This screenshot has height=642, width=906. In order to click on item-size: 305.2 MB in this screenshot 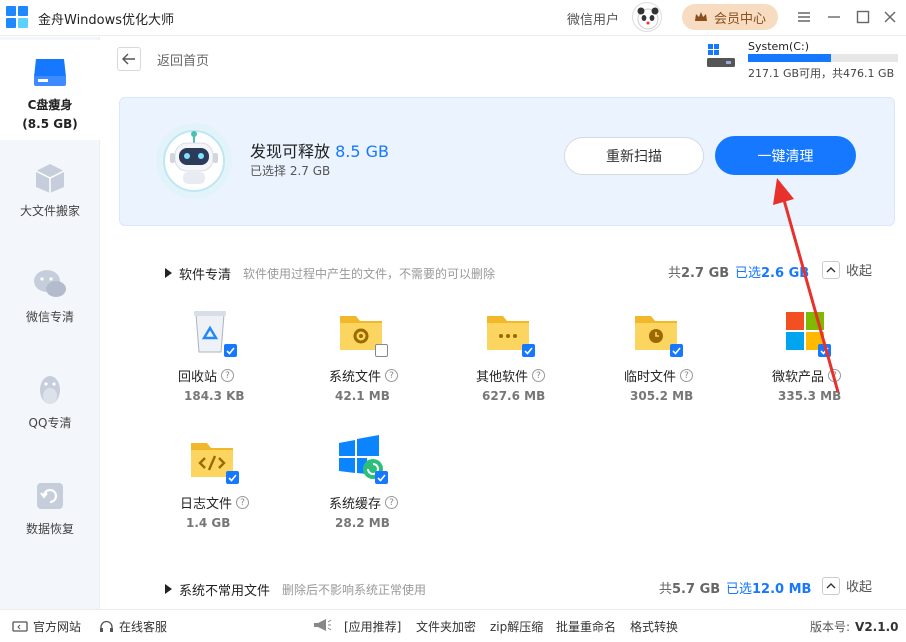, I will do `click(662, 396)`.